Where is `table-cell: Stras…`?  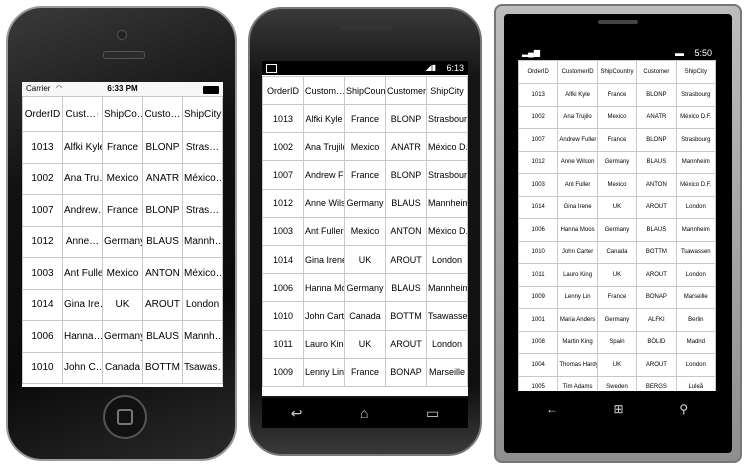
table-cell: Stras… is located at coordinates (202, 210).